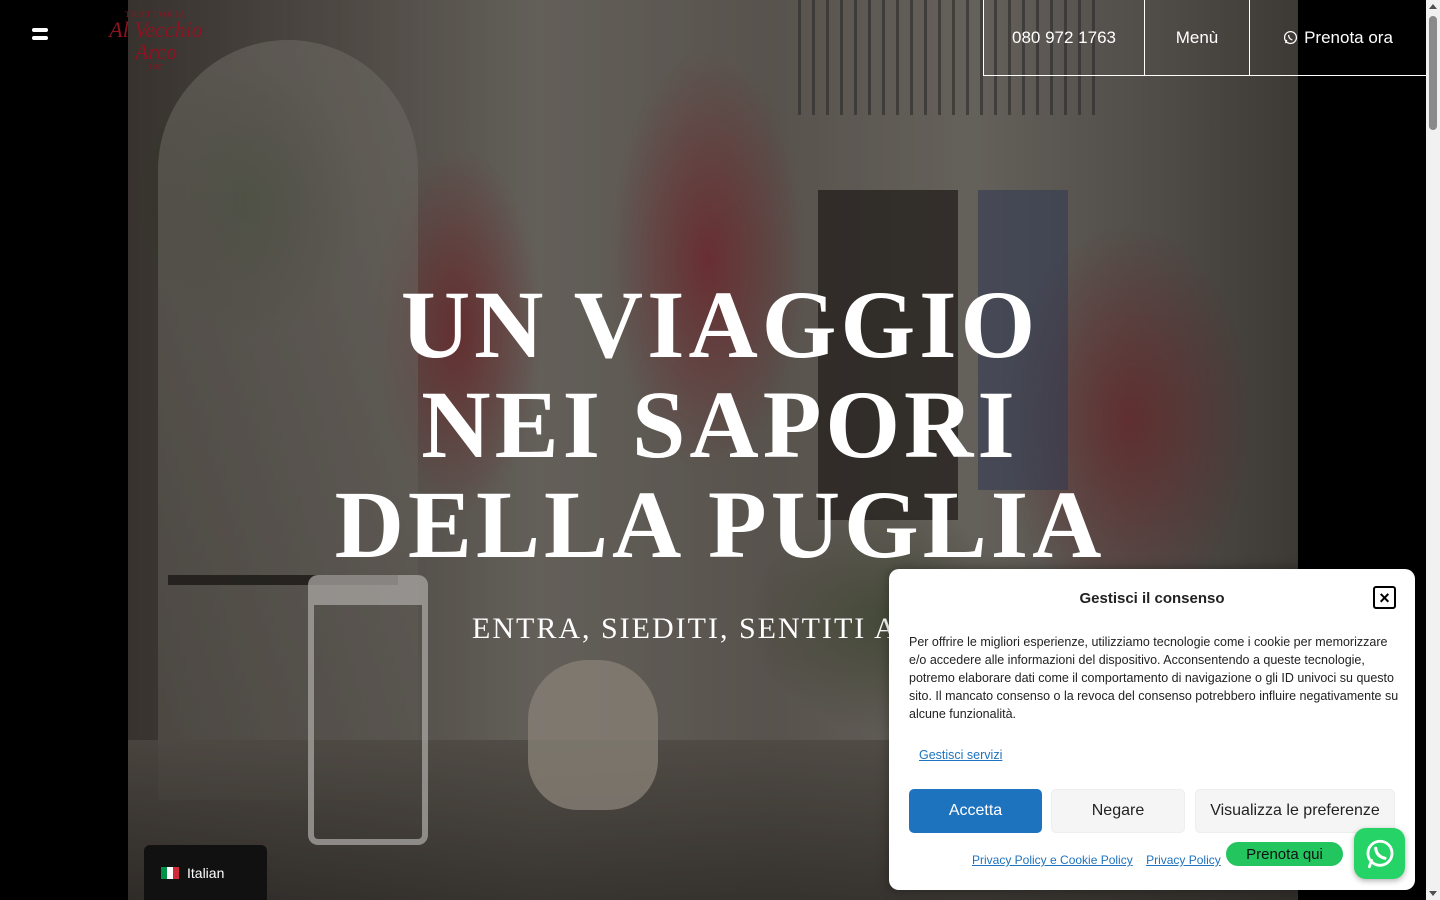 This screenshot has height=900, width=1440. I want to click on logo-name: Al Vecchio Arco, so click(156, 40).